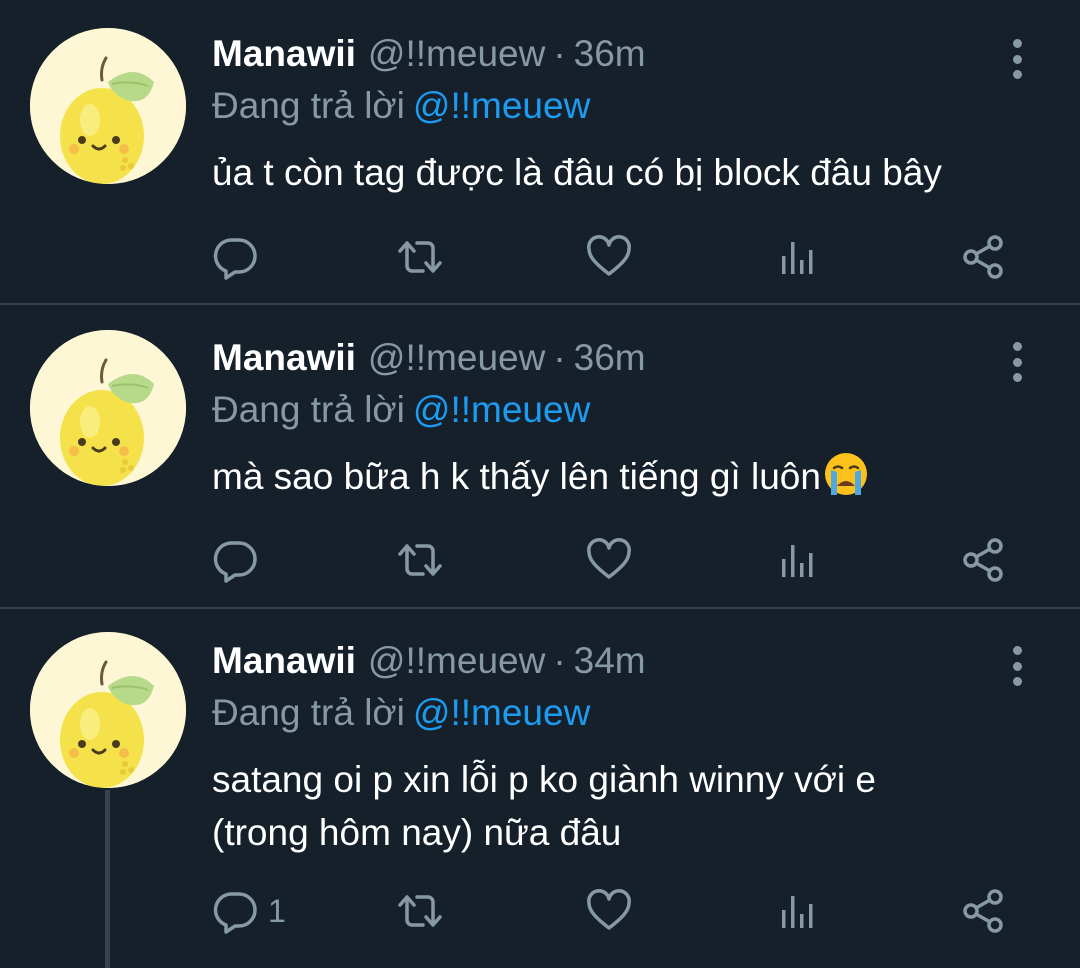 Image resolution: width=1080 pixels, height=968 pixels. I want to click on timestamp: 34m, so click(610, 661).